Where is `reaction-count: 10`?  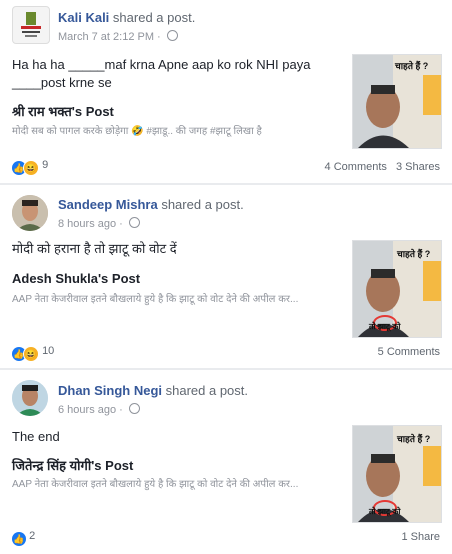
reaction-count: 10 is located at coordinates (48, 351).